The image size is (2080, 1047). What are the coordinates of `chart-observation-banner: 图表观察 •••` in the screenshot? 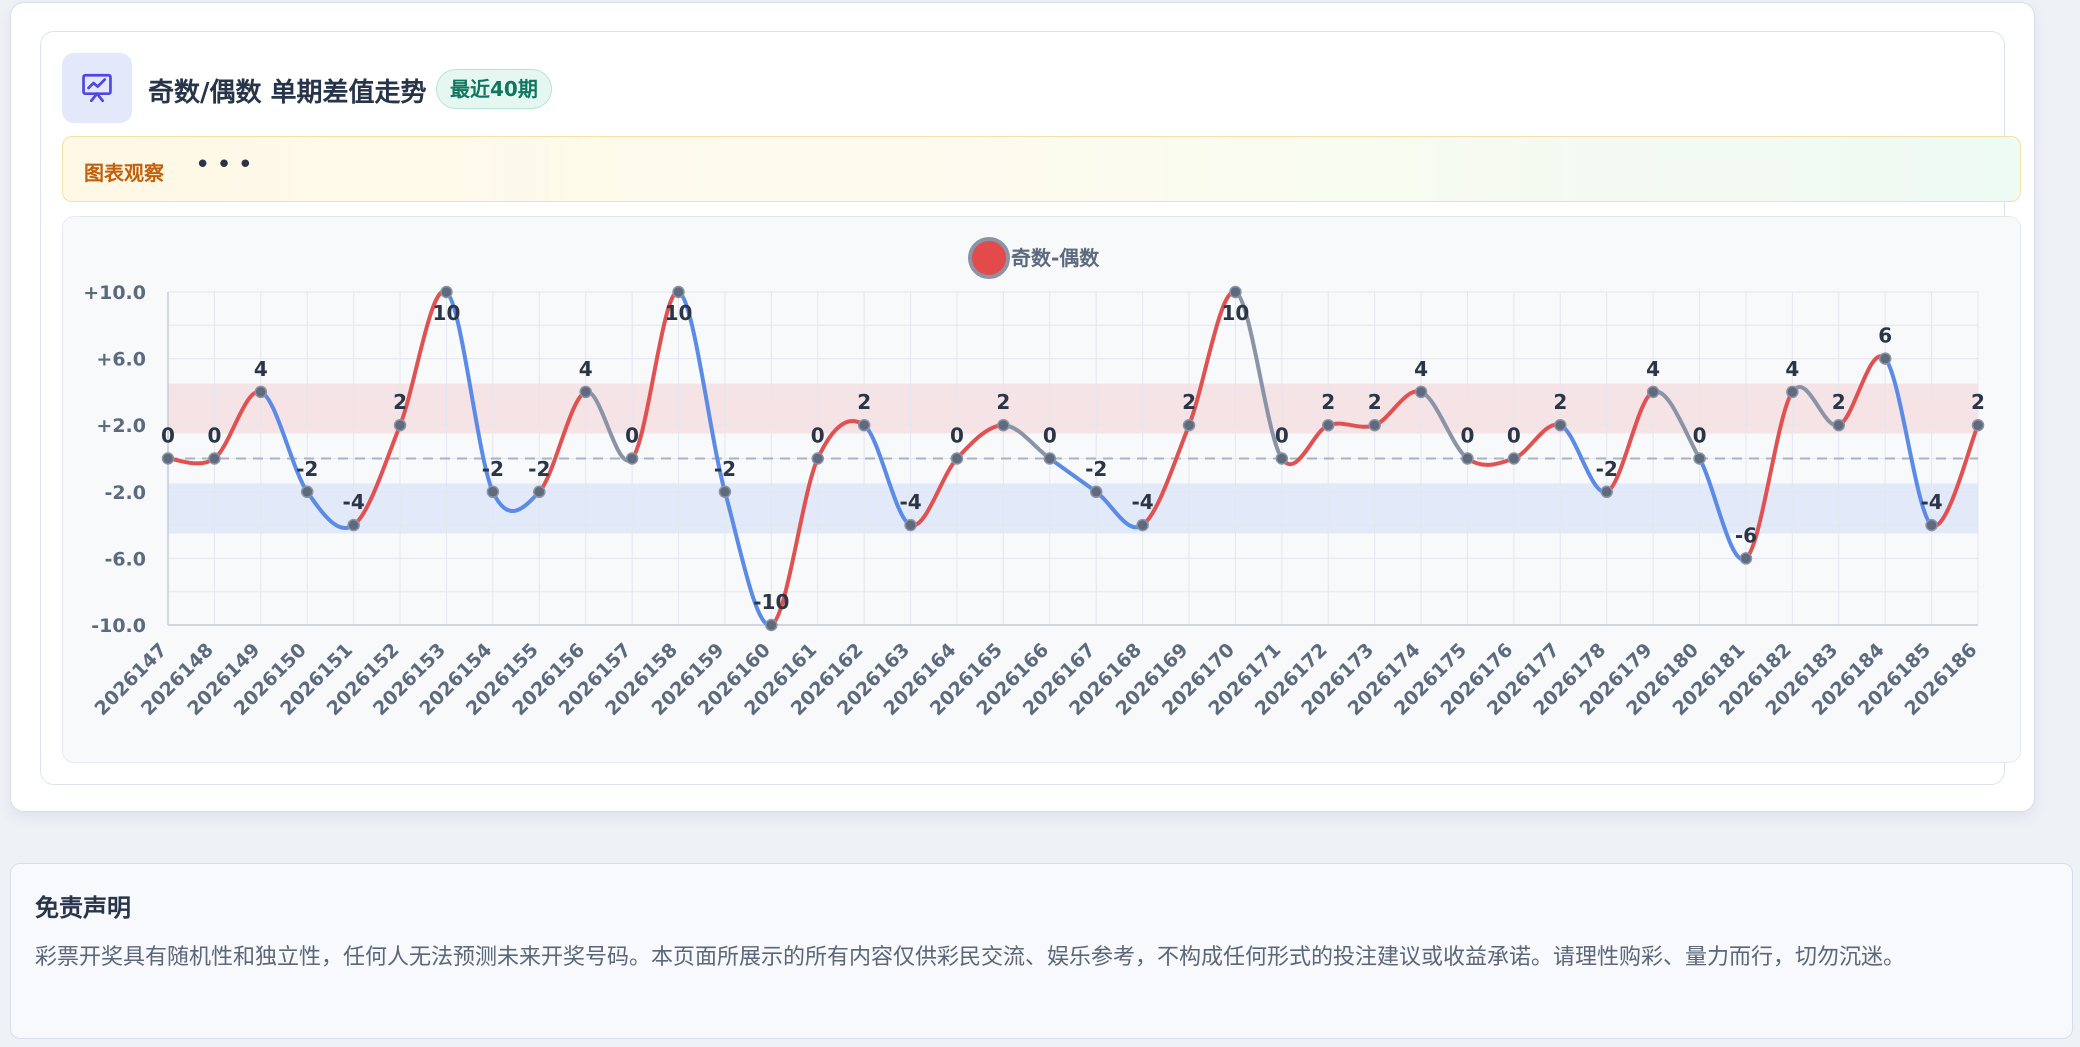 It's located at (1041, 169).